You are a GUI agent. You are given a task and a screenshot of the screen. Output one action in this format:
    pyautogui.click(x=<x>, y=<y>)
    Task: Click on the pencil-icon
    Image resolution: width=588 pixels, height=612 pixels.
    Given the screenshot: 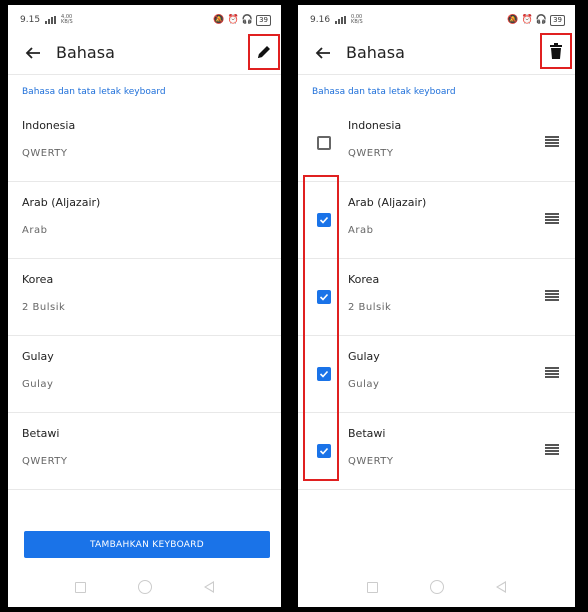 What is the action you would take?
    pyautogui.click(x=264, y=52)
    